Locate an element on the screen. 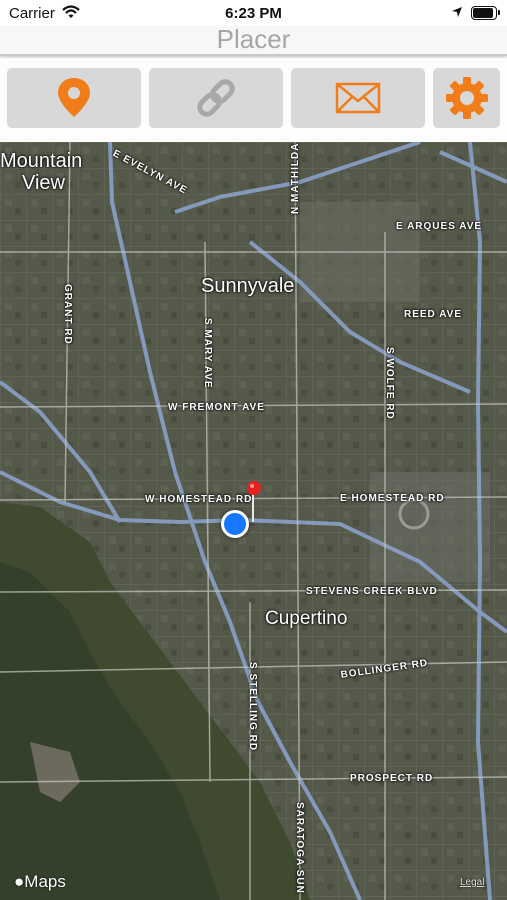 This screenshot has height=900, width=507. road-label: E HOMESTEAD RD is located at coordinates (392, 498).